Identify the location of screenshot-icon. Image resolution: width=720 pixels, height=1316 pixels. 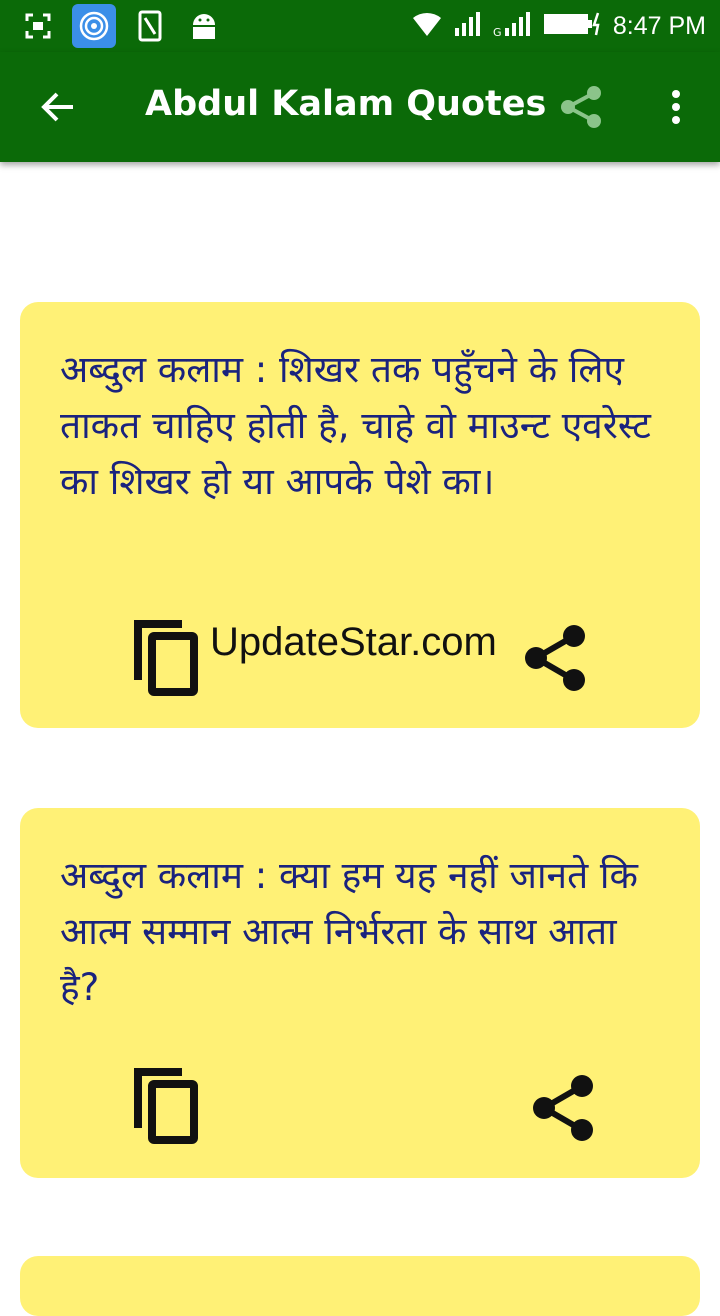
(38, 26).